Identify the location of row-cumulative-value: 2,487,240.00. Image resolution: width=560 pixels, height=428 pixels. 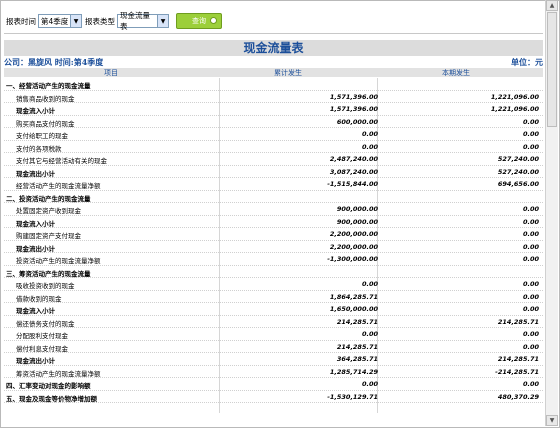
(353, 159).